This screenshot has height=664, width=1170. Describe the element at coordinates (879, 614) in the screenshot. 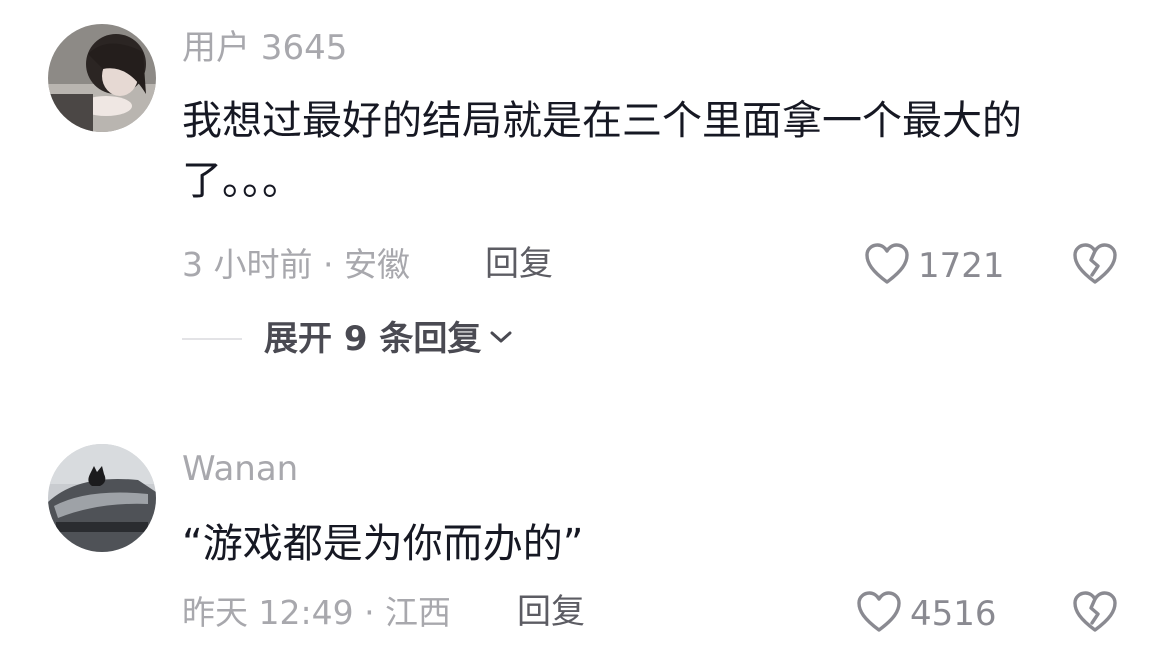

I see `heart-icon` at that location.